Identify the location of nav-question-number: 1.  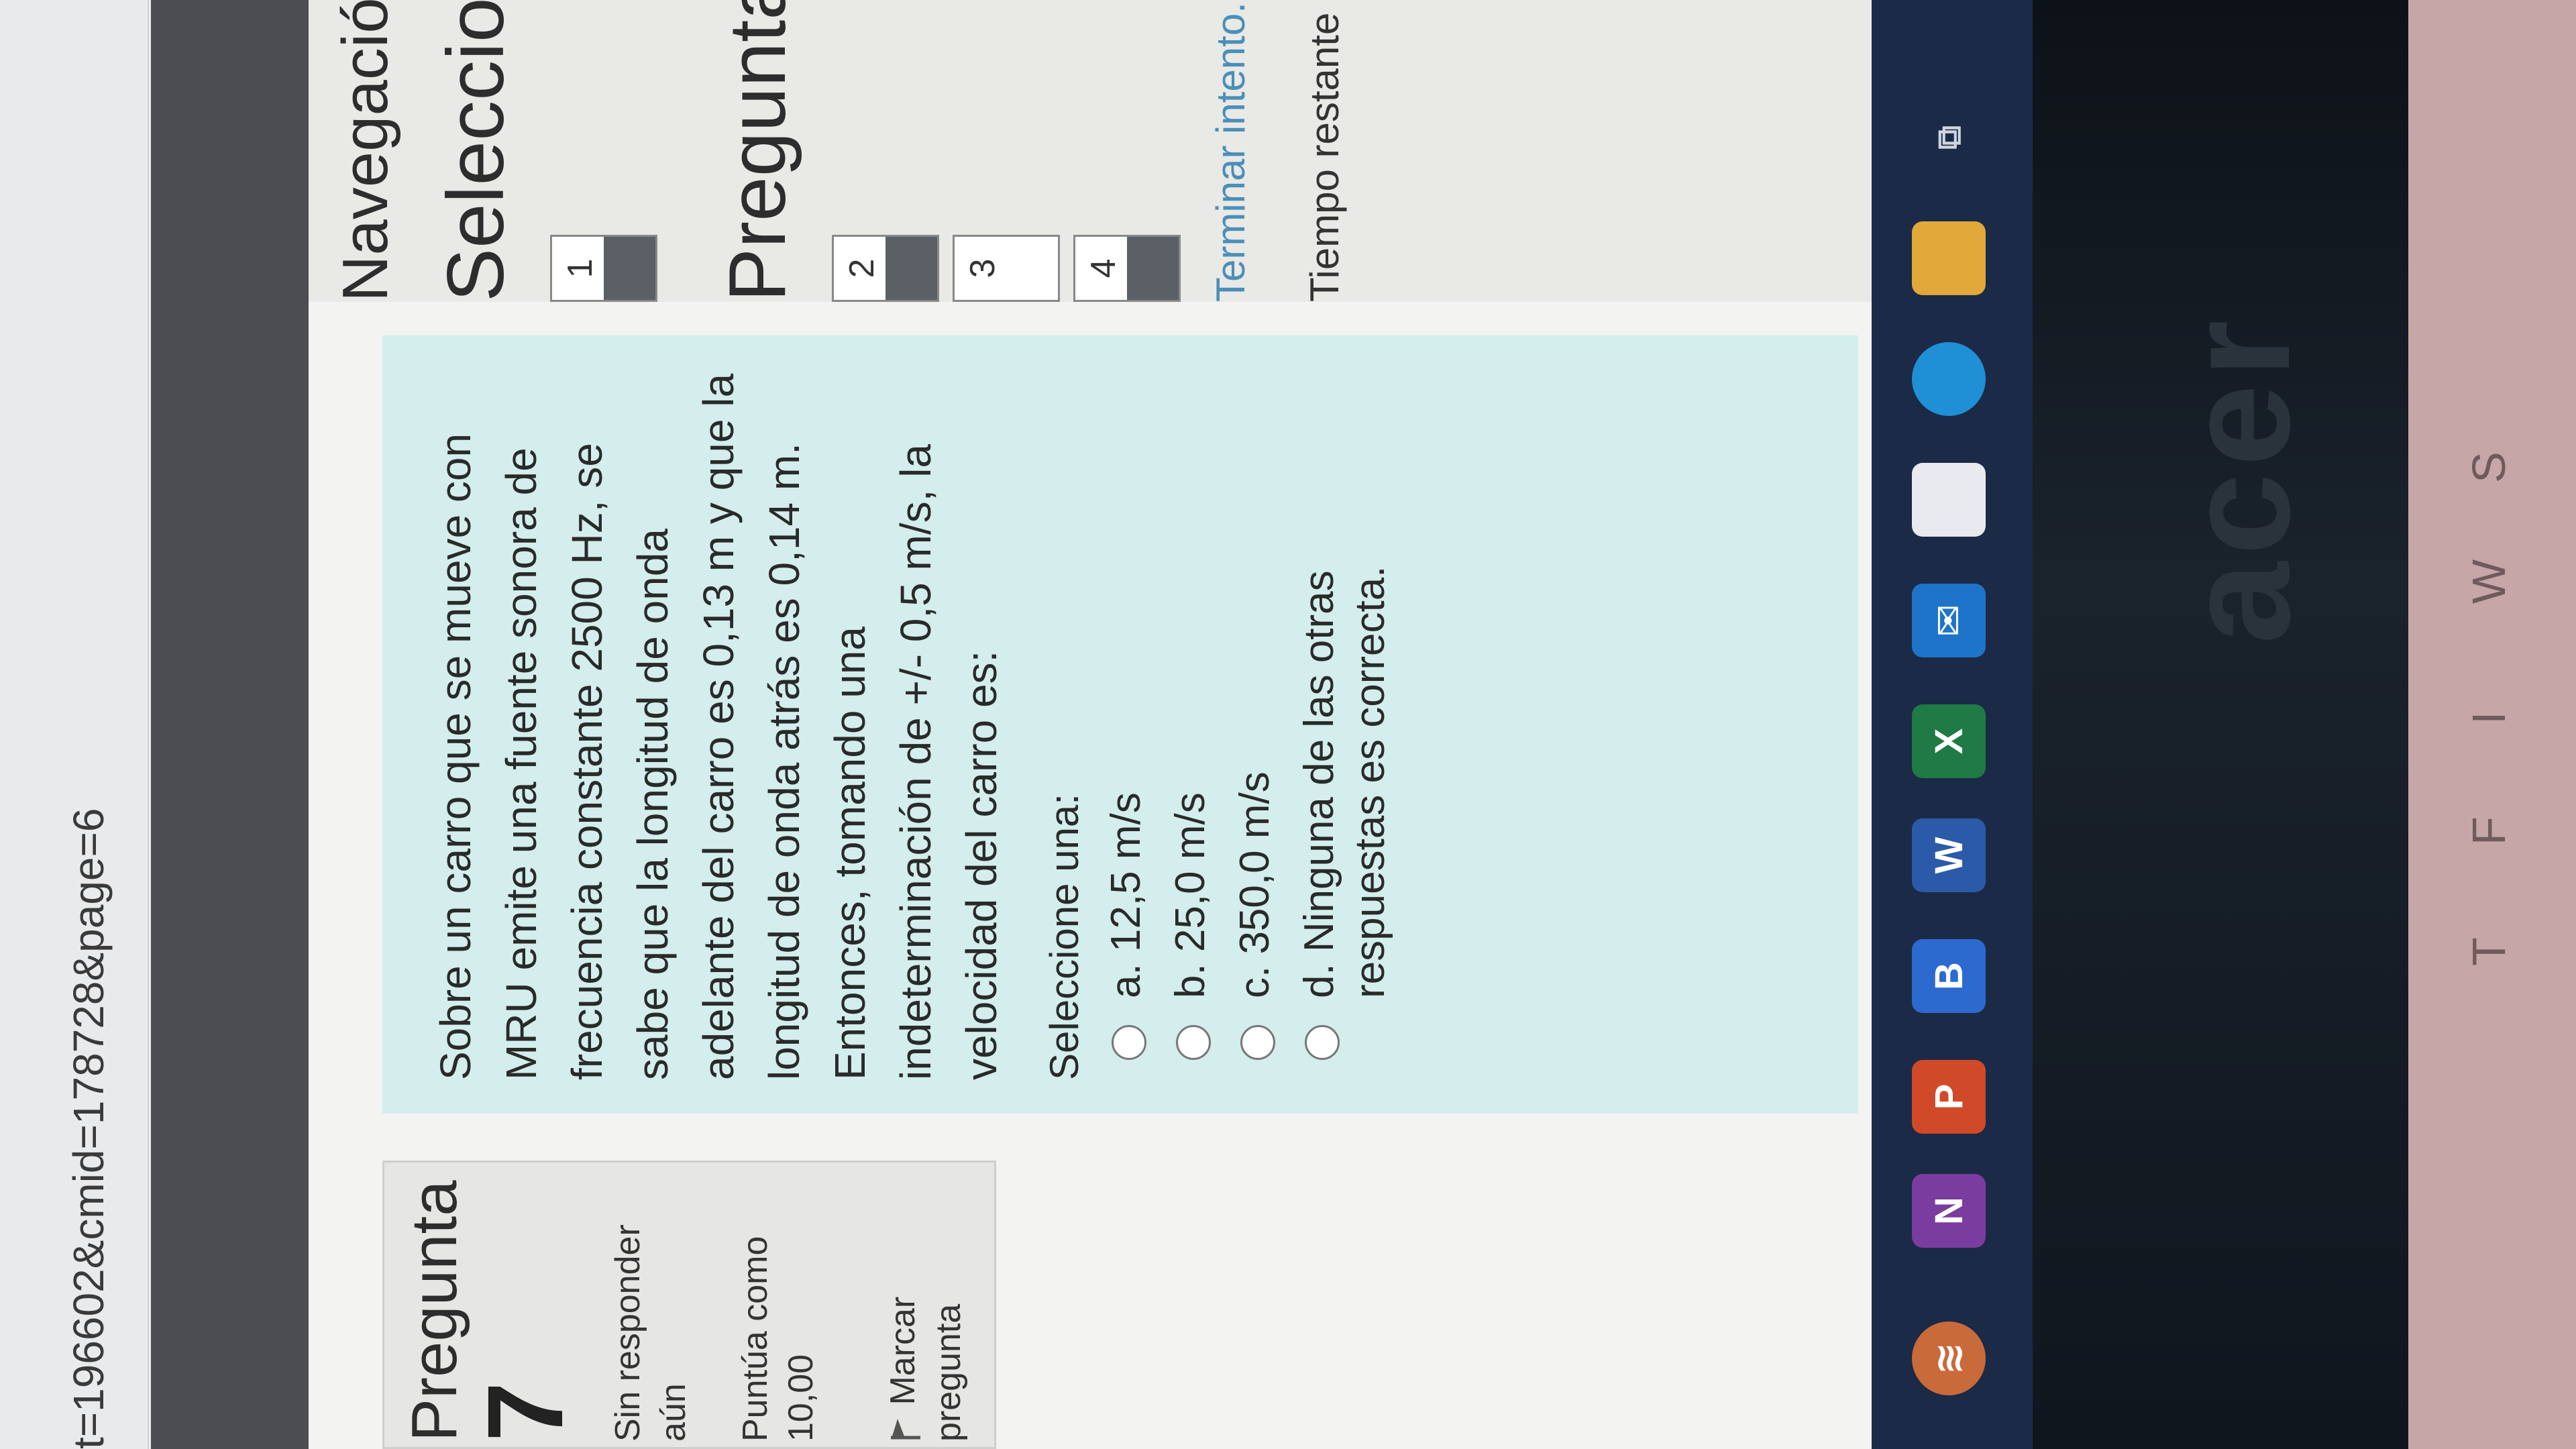
(580, 268).